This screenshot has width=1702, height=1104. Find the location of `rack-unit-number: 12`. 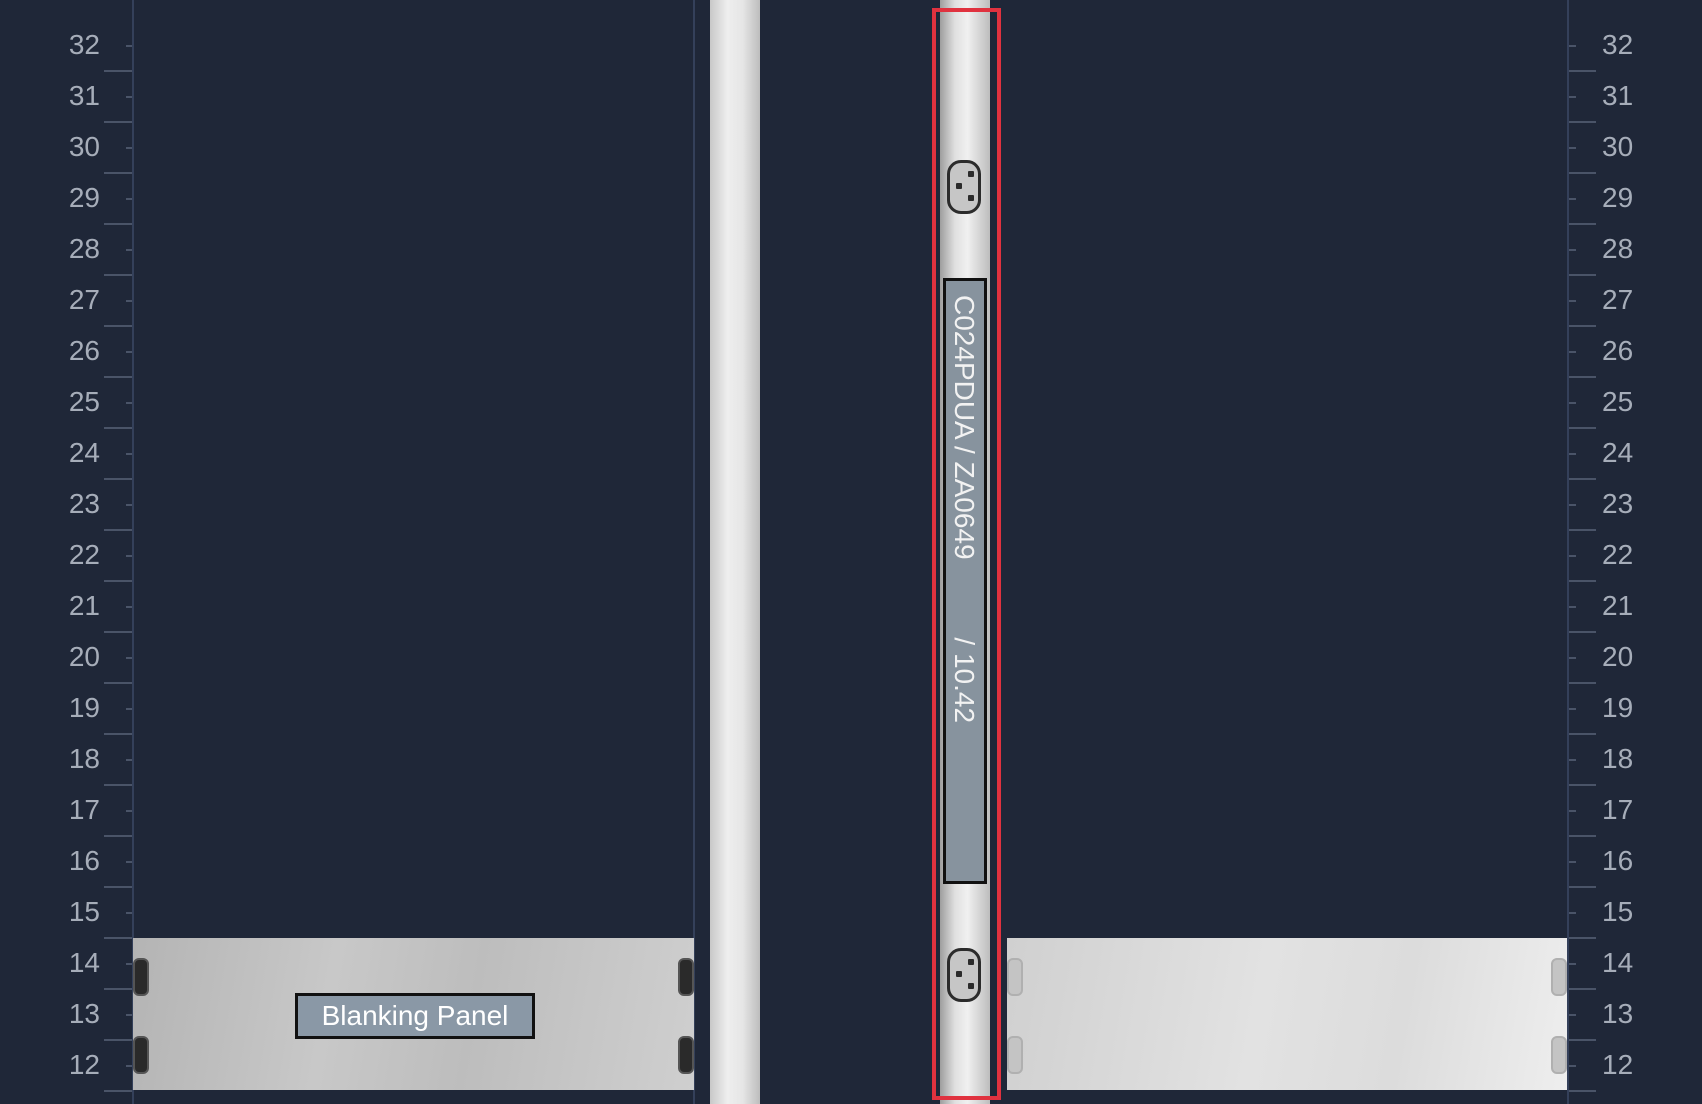

rack-unit-number: 12 is located at coordinates (1618, 1064).